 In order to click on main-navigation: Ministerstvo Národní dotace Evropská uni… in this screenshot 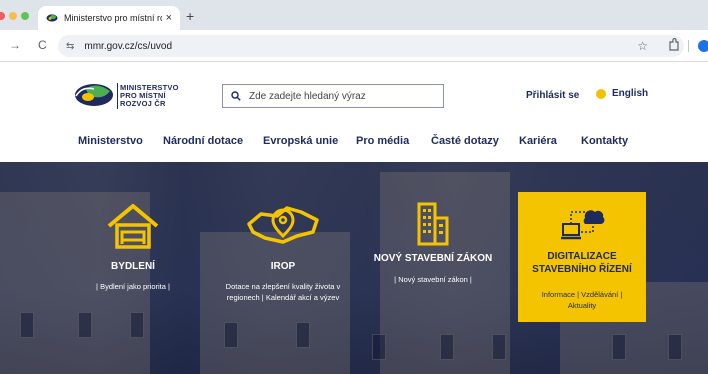, I will do `click(354, 143)`.